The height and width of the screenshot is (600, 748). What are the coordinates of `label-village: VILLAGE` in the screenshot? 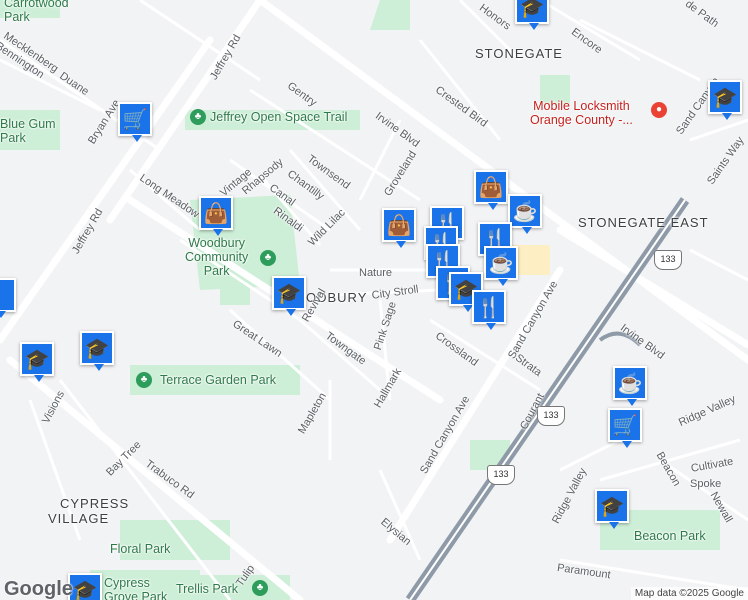 It's located at (79, 518).